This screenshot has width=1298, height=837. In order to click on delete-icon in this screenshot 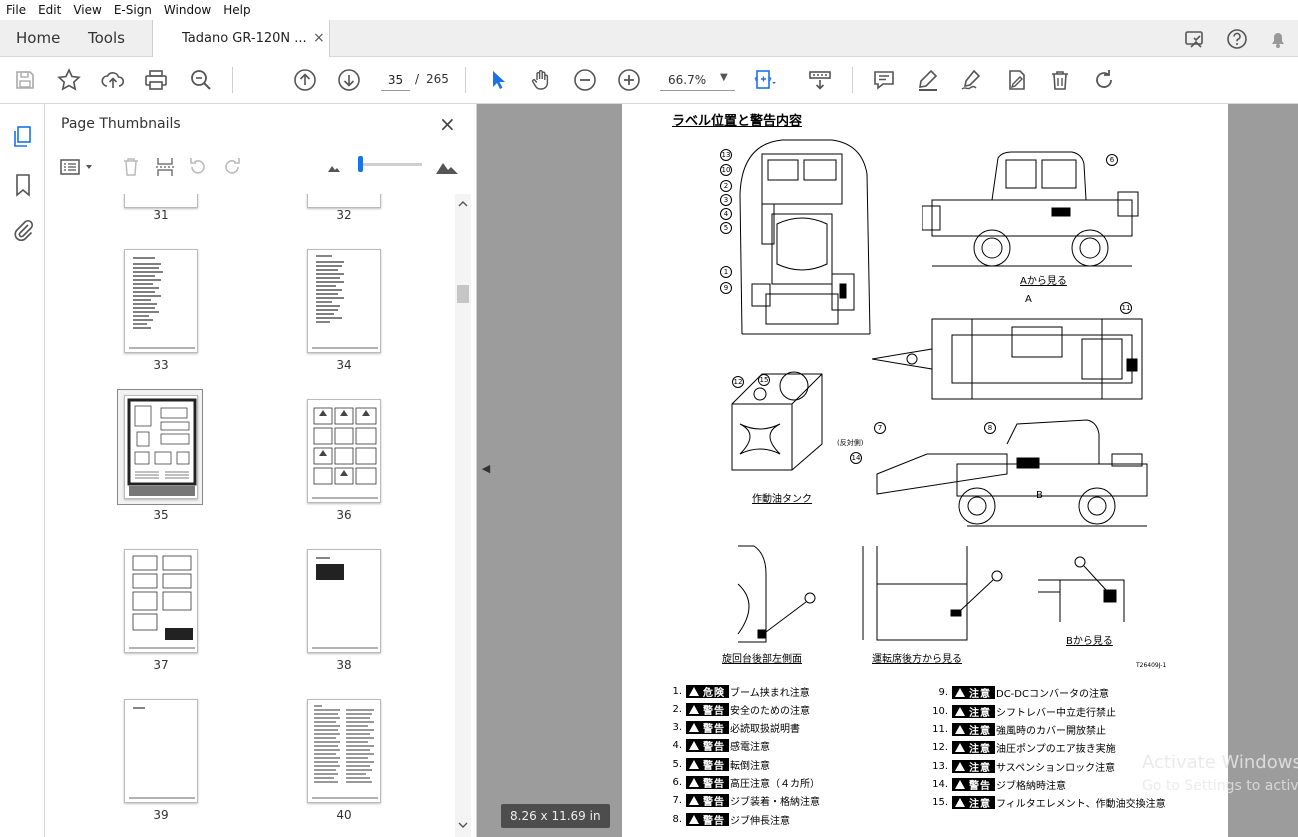, I will do `click(1060, 80)`.